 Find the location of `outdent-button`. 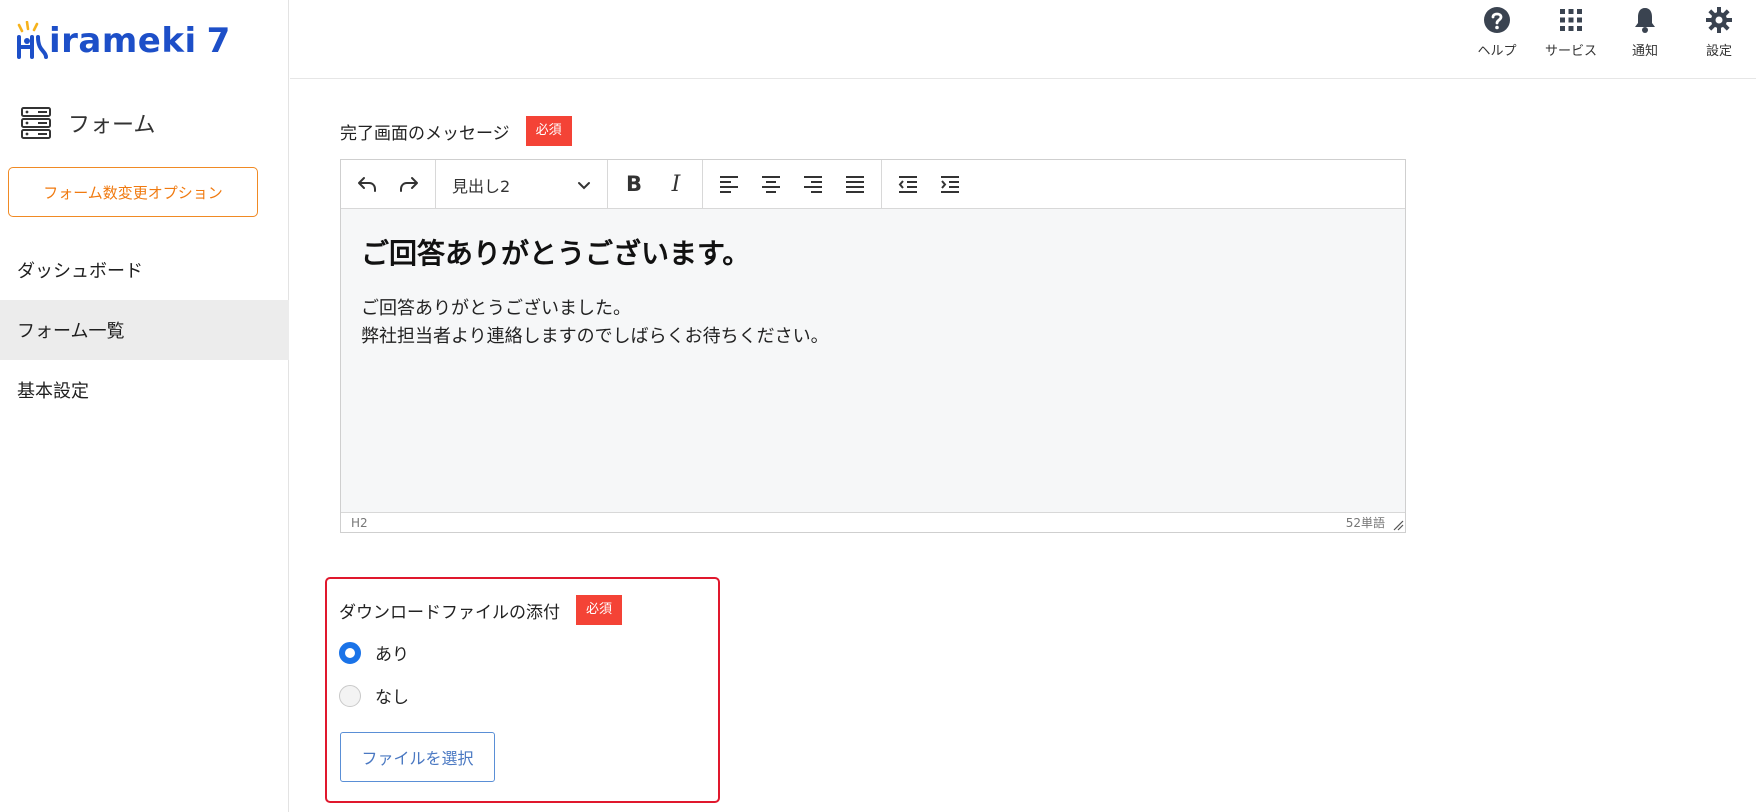

outdent-button is located at coordinates (908, 184).